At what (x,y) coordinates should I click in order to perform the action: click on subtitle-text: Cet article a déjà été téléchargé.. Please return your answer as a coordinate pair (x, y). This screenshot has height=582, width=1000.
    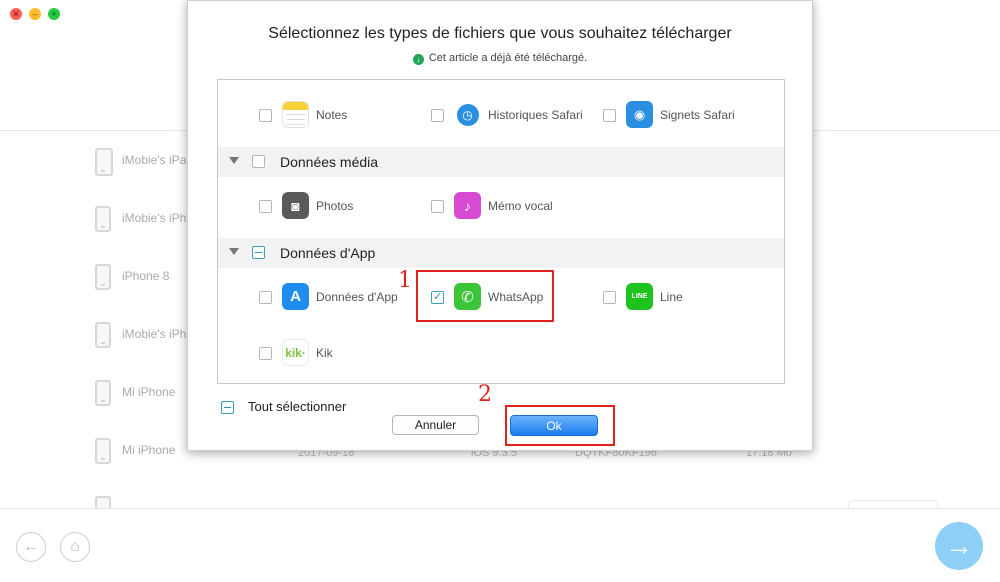
    Looking at the image, I should click on (508, 58).